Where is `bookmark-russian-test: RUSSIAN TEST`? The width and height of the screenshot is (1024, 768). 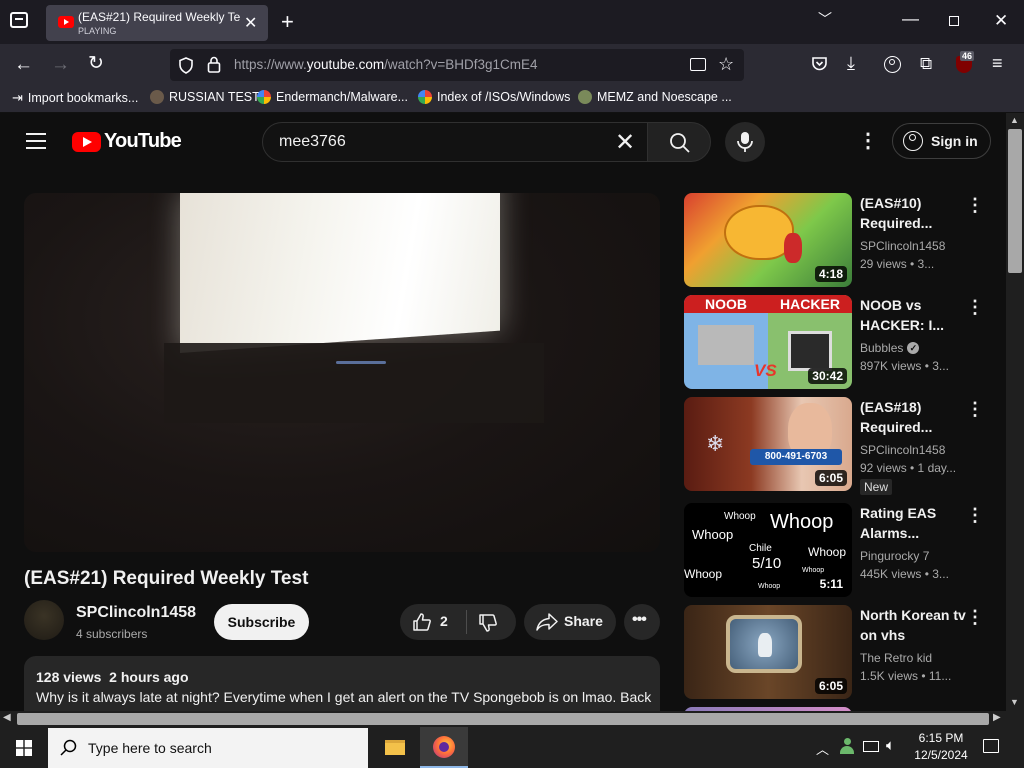 bookmark-russian-test: RUSSIAN TEST is located at coordinates (205, 97).